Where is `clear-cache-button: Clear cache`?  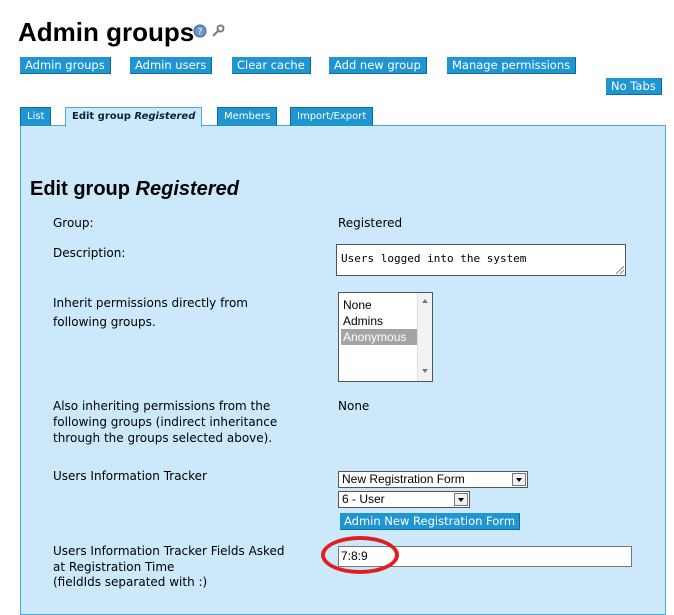
clear-cache-button: Clear cache is located at coordinates (271, 65).